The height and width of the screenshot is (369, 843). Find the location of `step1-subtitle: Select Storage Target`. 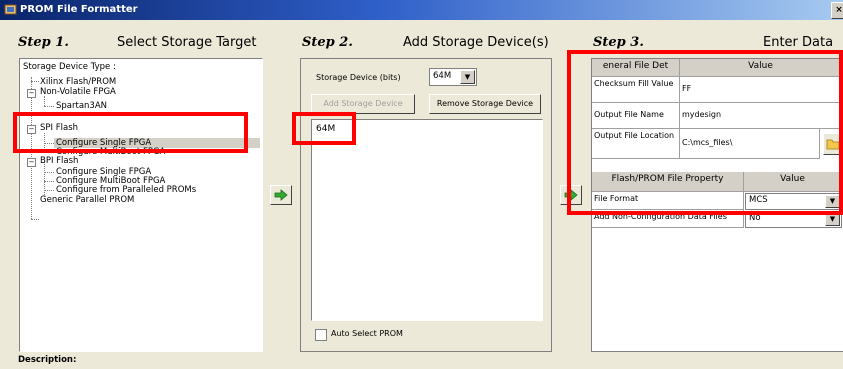

step1-subtitle: Select Storage Target is located at coordinates (187, 42).